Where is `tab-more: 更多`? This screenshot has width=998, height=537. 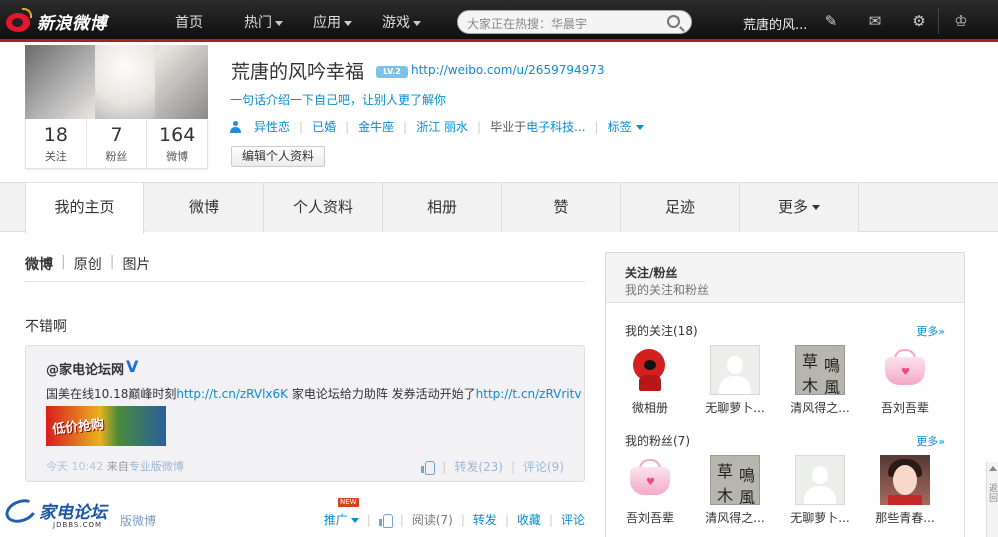 tab-more: 更多 is located at coordinates (799, 207).